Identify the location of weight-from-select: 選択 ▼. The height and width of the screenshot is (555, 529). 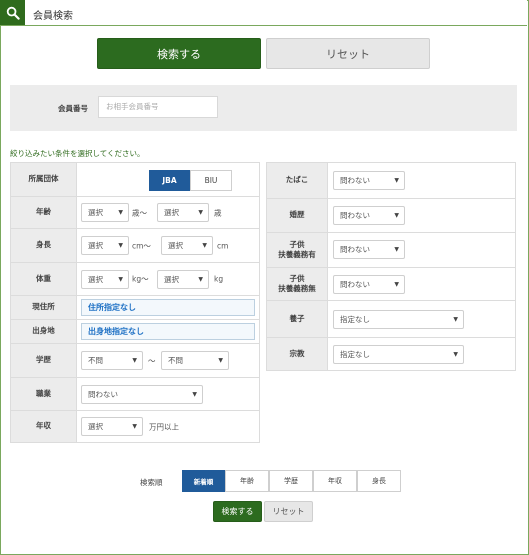
(105, 279).